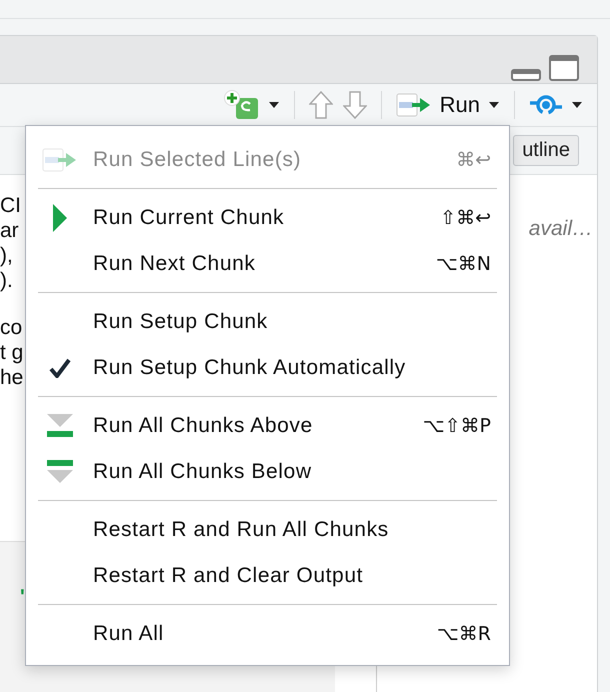  I want to click on menu-item: Run Setup Chunk Automatically, so click(267, 368).